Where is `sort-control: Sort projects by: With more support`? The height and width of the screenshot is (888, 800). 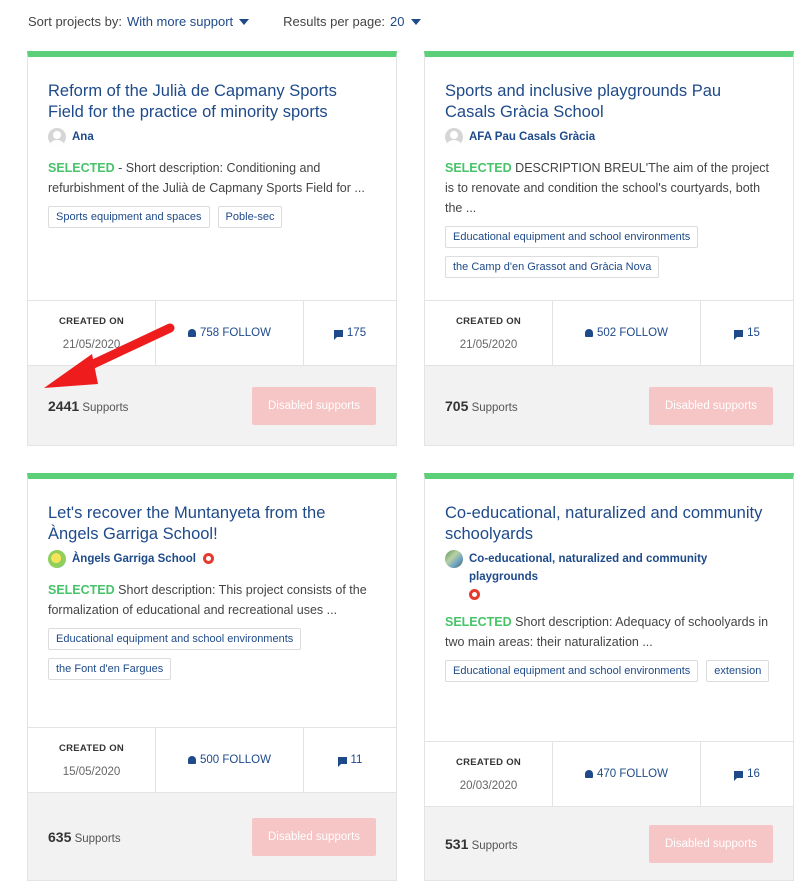
sort-control: Sort projects by: With more support is located at coordinates (139, 21).